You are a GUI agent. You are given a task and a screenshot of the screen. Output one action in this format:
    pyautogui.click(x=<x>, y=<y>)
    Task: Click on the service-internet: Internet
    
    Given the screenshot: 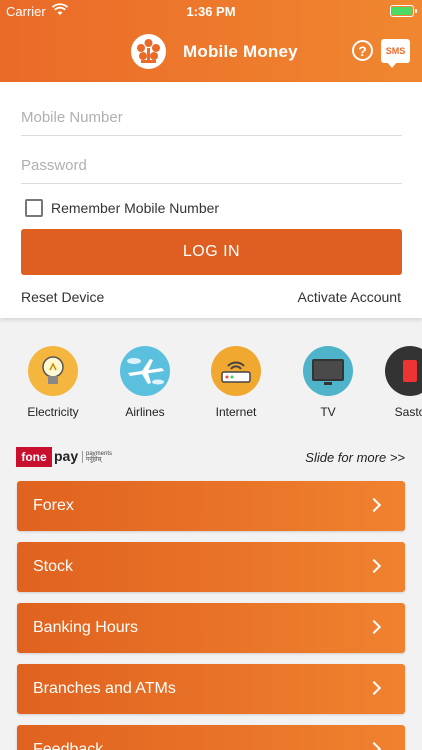 What is the action you would take?
    pyautogui.click(x=236, y=382)
    